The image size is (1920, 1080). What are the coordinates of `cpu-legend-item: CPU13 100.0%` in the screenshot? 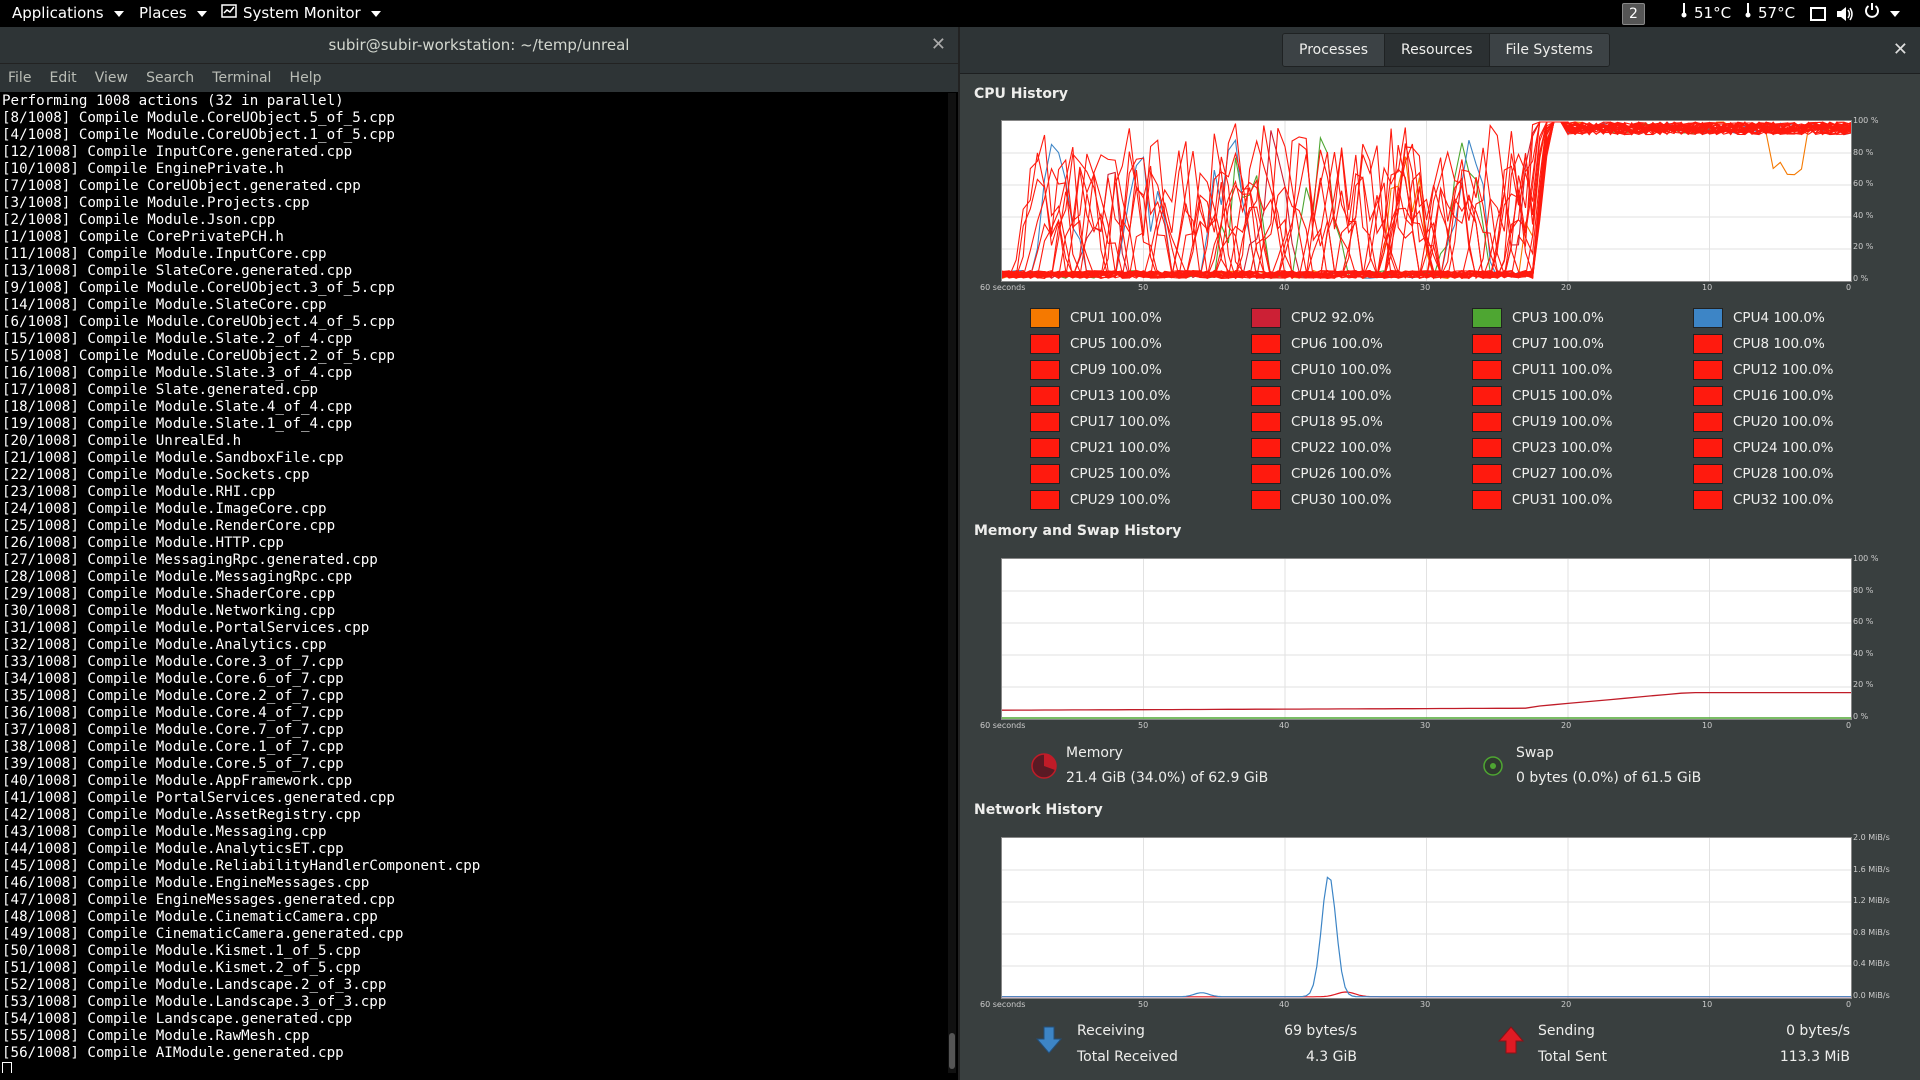 It's located at (1100, 396).